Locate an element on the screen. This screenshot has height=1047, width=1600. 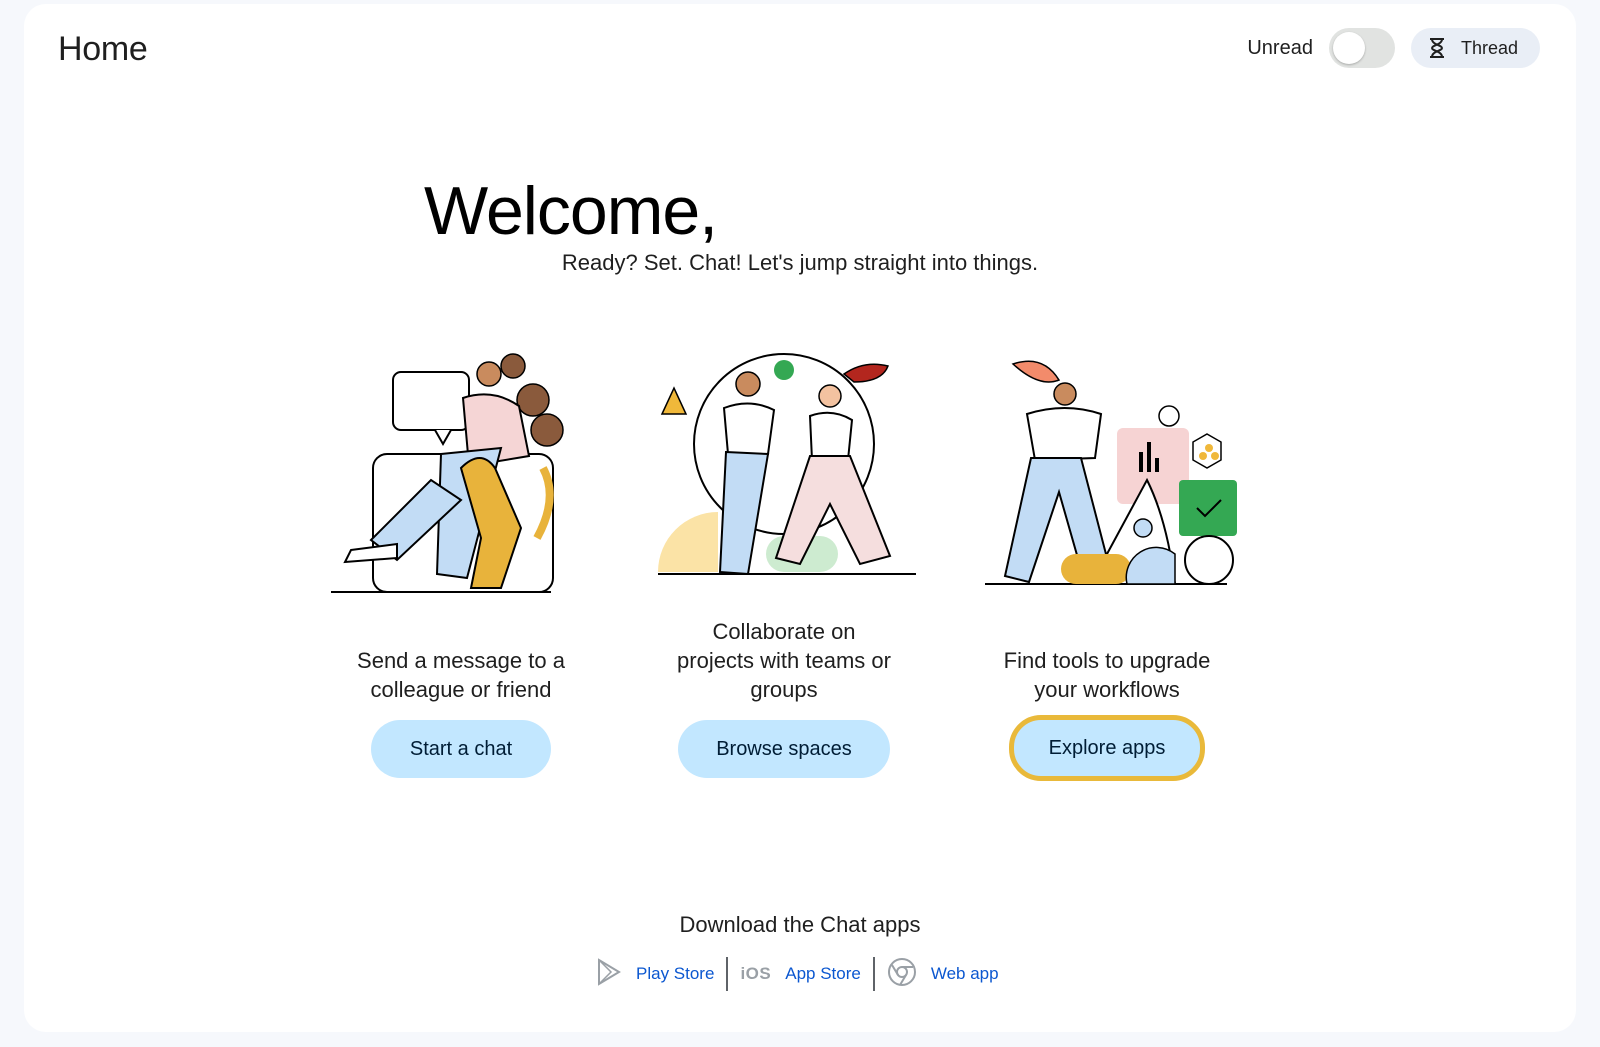
browse-spaces-button: Browse spaces is located at coordinates (784, 749).